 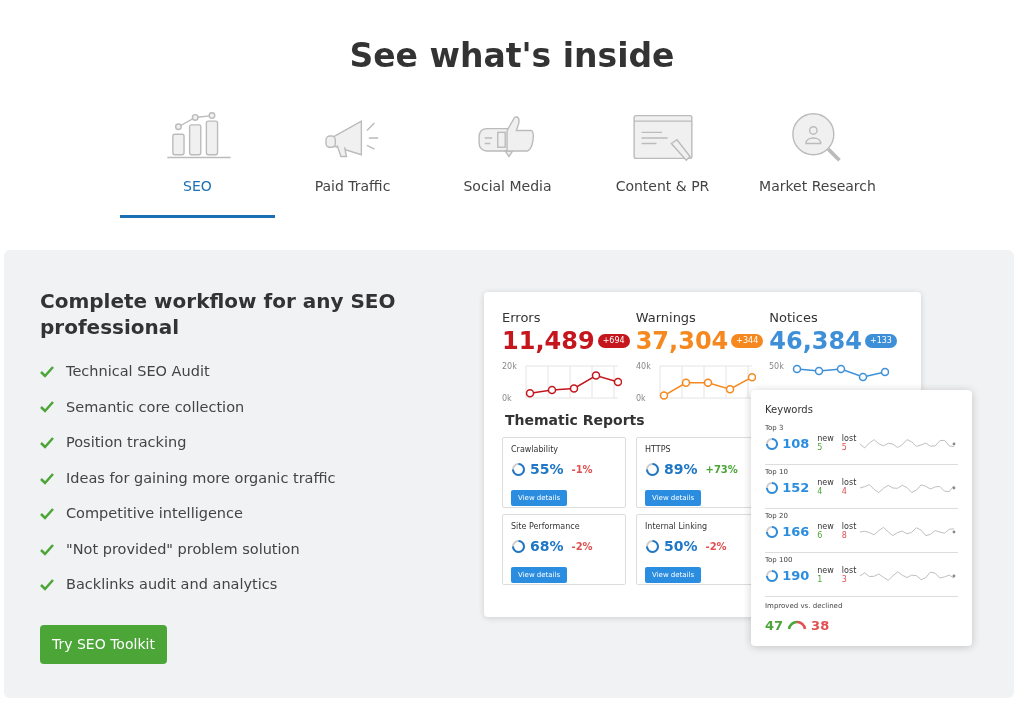 I want to click on new-count: 1, so click(x=820, y=580).